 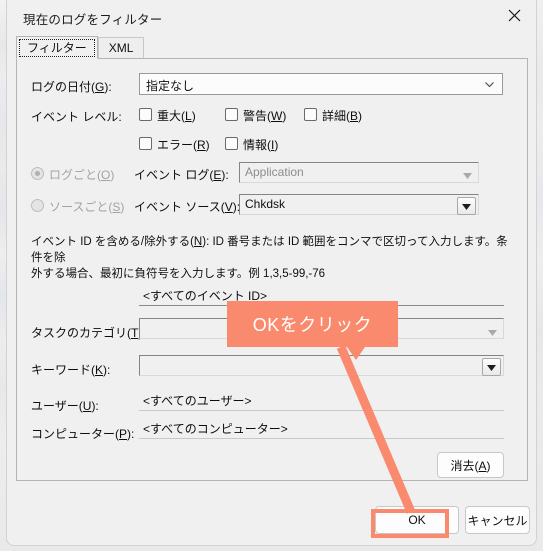 What do you see at coordinates (321, 365) in the screenshot?
I see `keywords-combobox` at bounding box center [321, 365].